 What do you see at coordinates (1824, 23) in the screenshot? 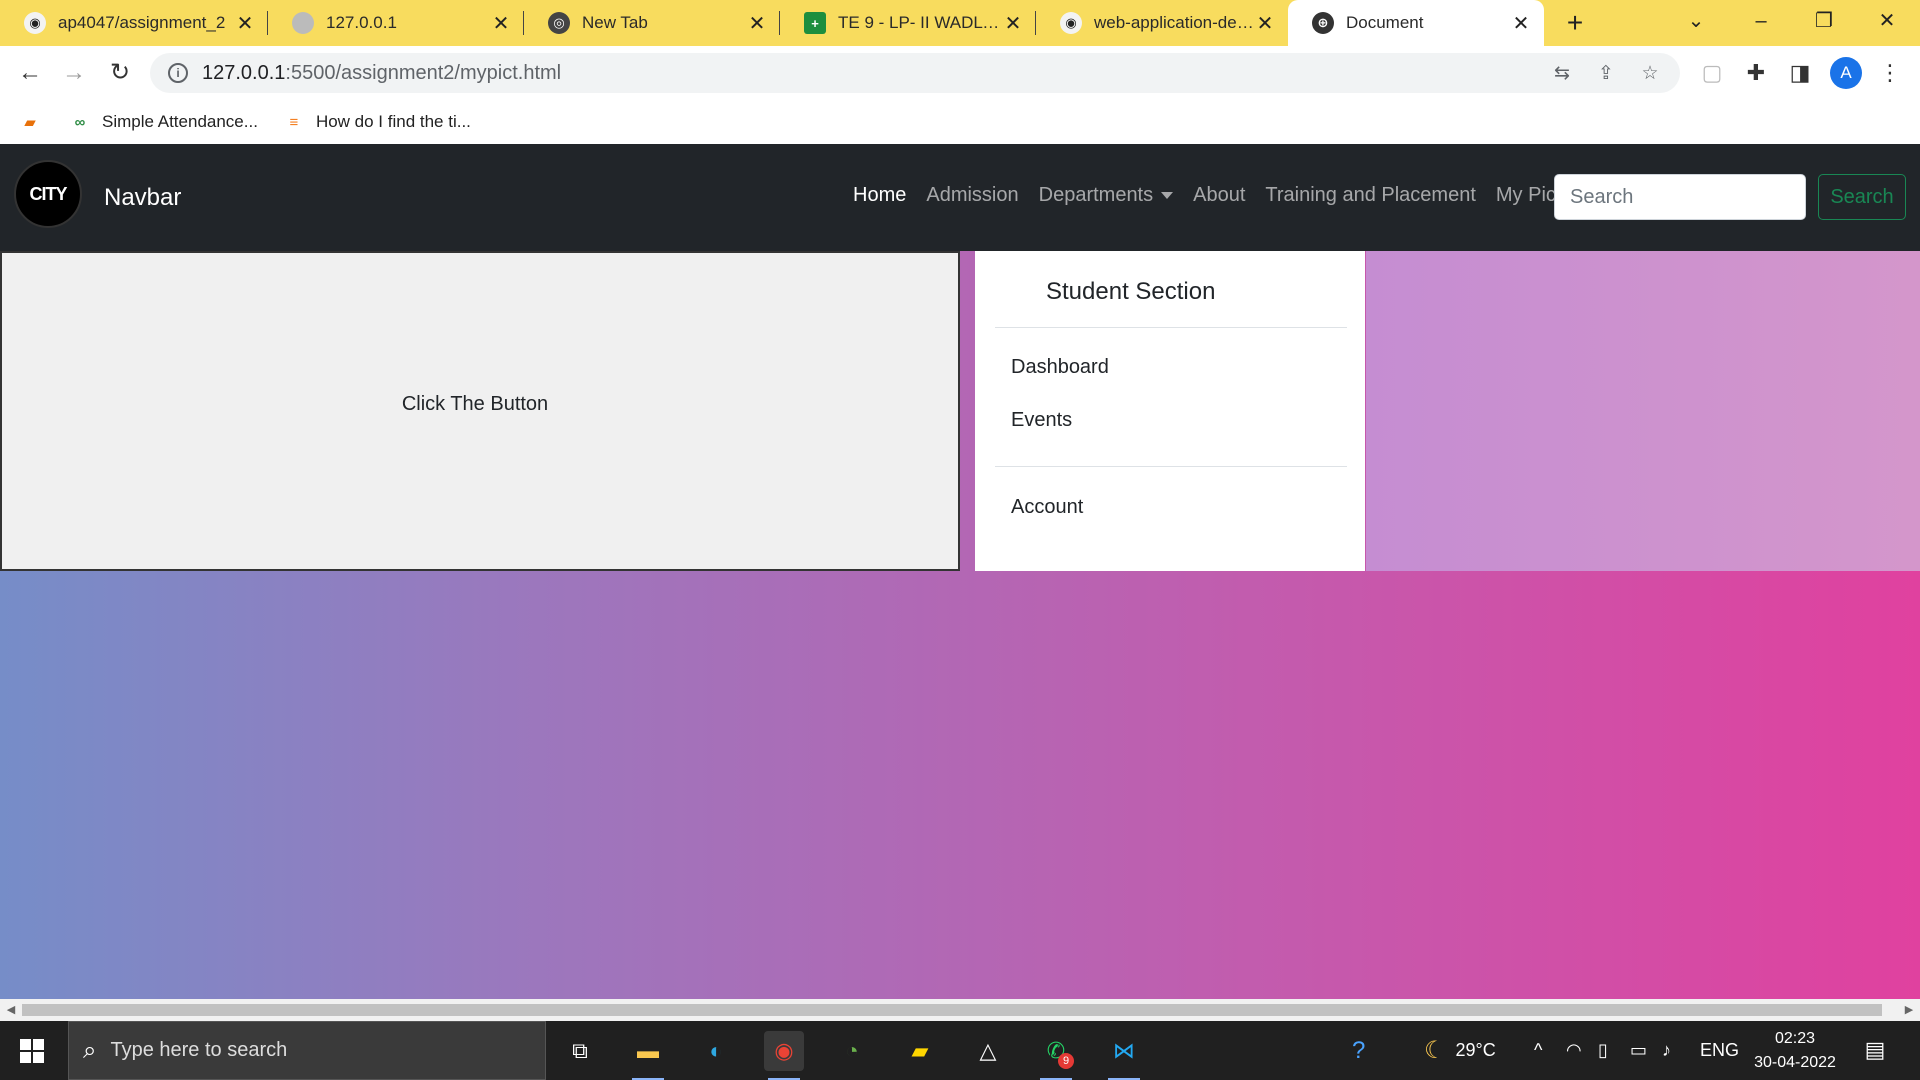
I see `restore-button: ❐` at bounding box center [1824, 23].